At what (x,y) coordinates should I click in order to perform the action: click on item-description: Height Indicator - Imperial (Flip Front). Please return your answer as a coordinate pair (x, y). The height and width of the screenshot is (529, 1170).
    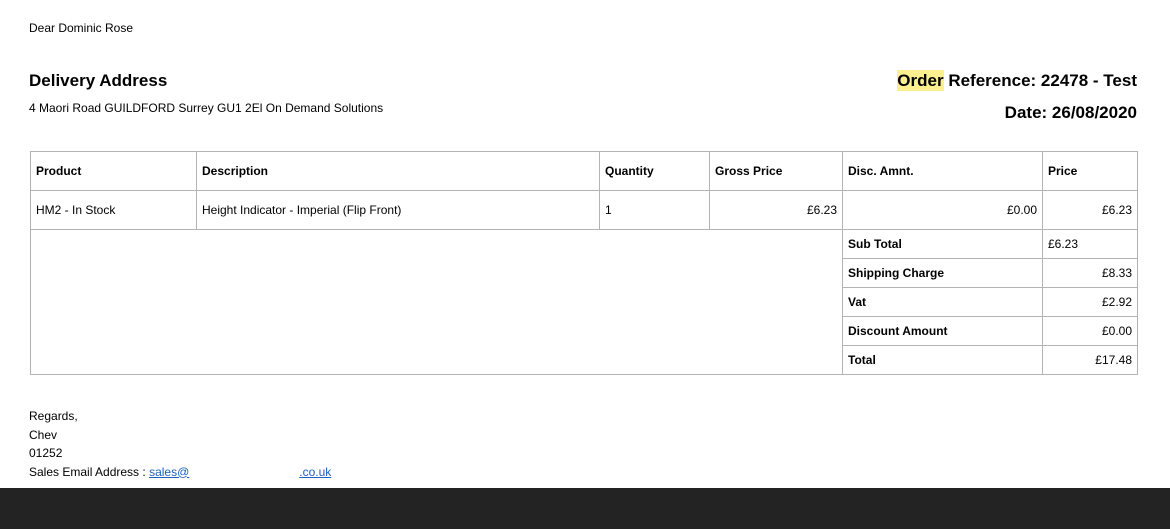
    Looking at the image, I should click on (398, 210).